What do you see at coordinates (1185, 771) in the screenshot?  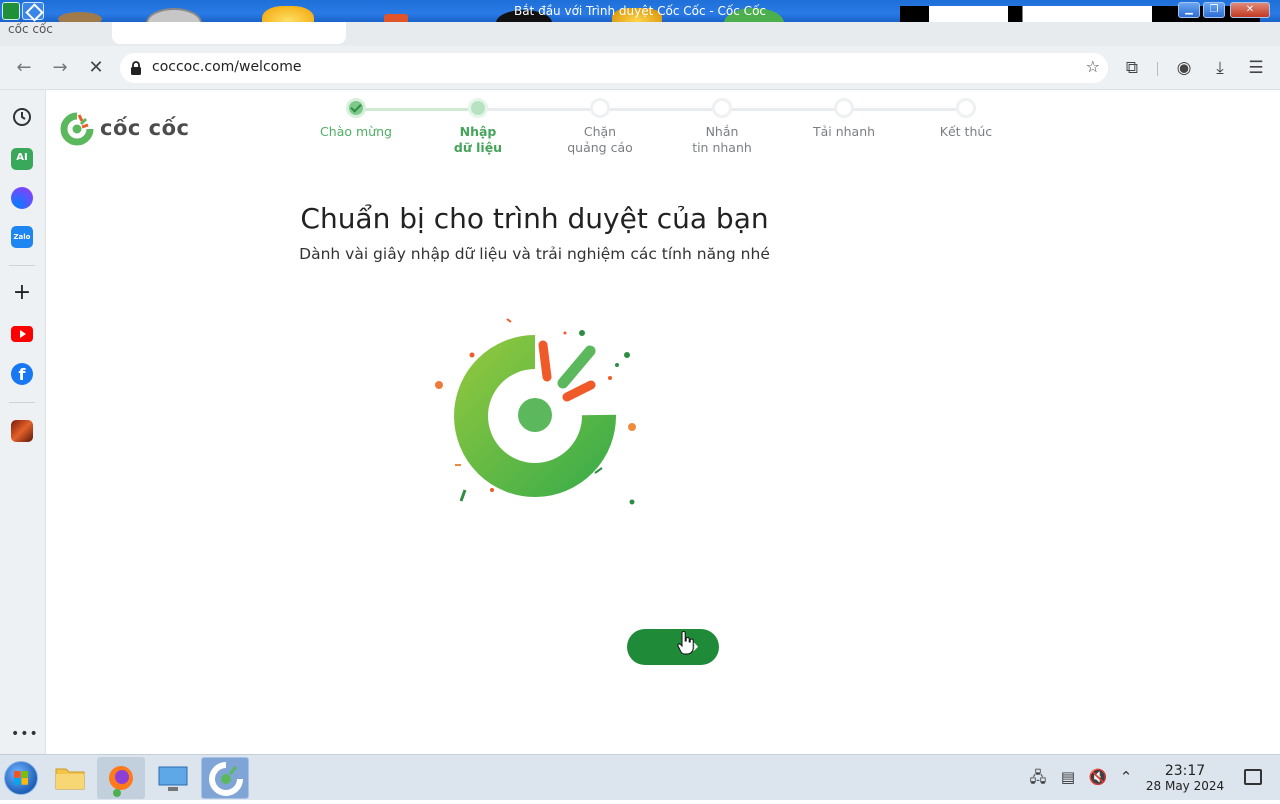 I see `clock-time: 23:17` at bounding box center [1185, 771].